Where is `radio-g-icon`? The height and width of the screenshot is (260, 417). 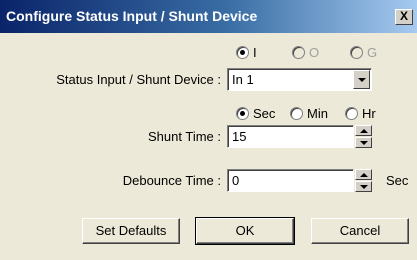 radio-g-icon is located at coordinates (356, 52).